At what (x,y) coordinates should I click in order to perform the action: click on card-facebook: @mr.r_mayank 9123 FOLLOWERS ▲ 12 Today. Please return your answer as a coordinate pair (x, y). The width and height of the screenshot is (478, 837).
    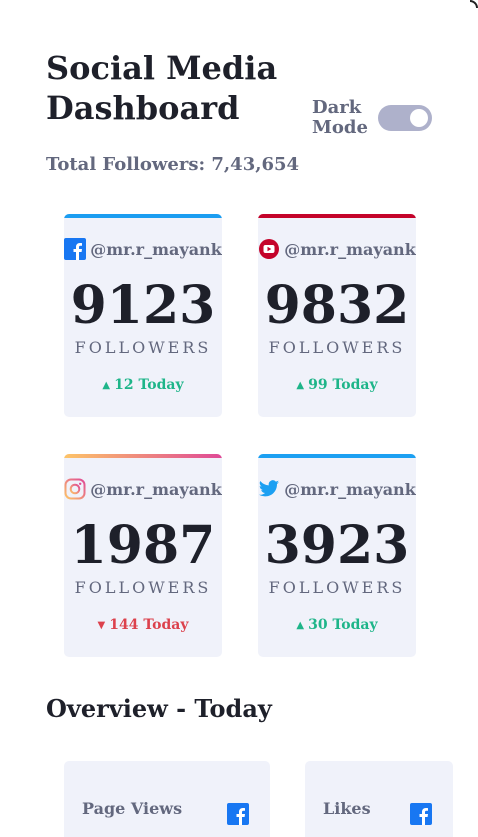
    Looking at the image, I should click on (143, 315).